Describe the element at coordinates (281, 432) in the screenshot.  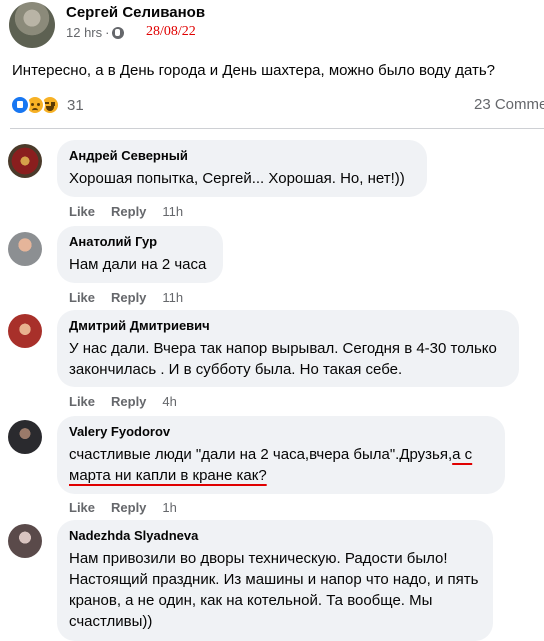
I see `commenter-name: Valery Fyodorov` at that location.